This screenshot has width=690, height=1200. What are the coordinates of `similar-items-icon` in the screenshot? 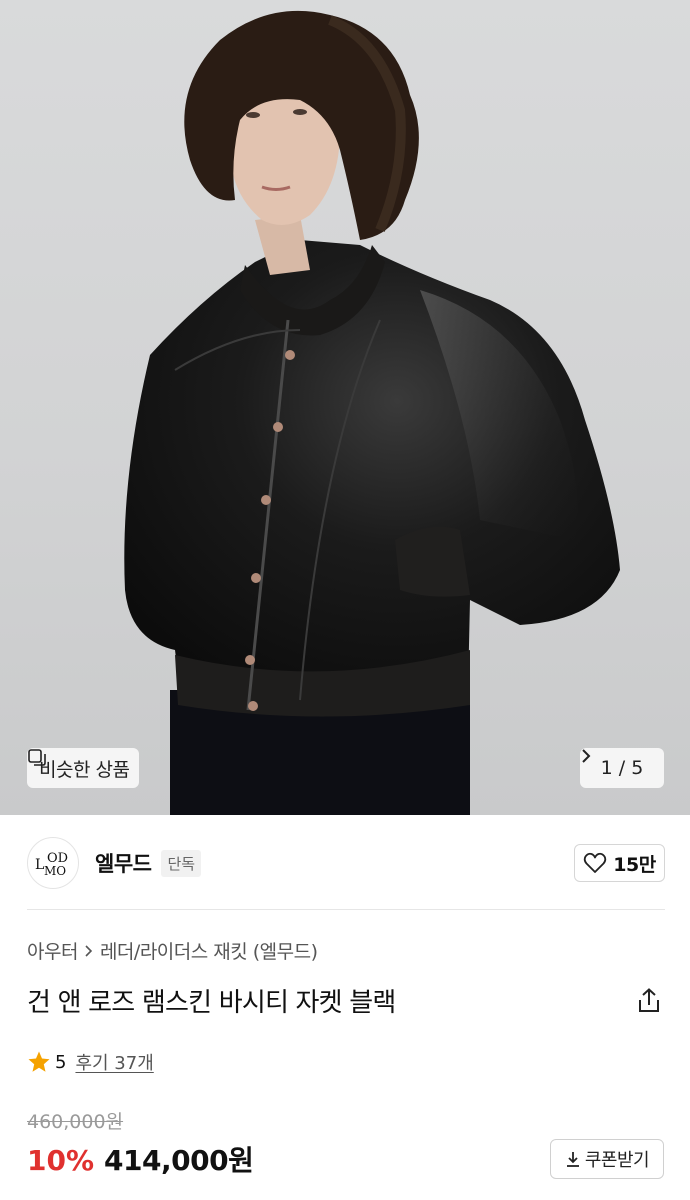 It's located at (37, 757).